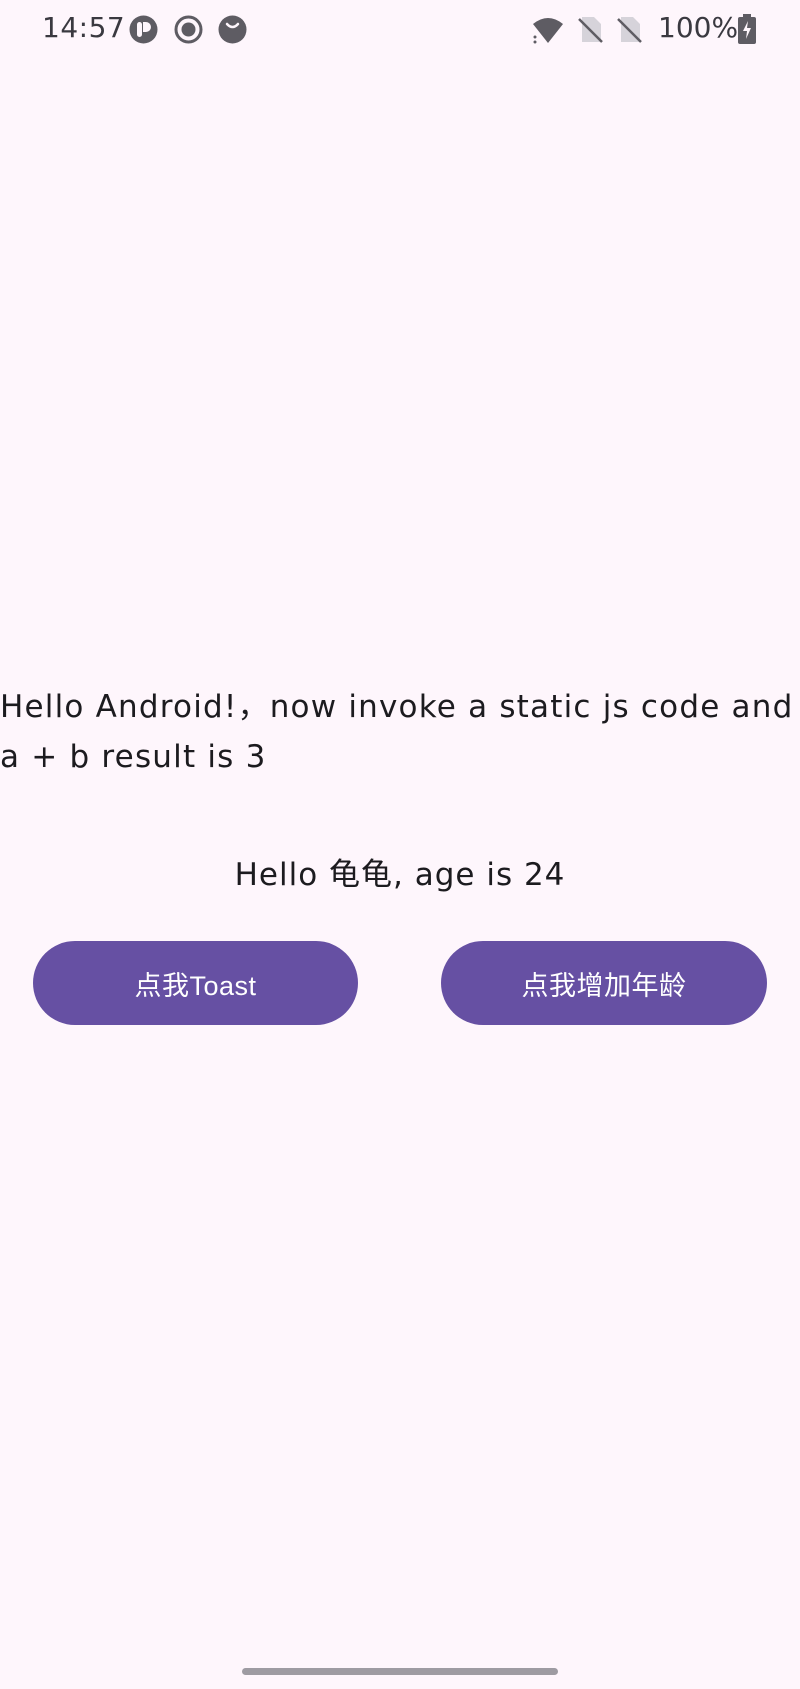  What do you see at coordinates (400, 1671) in the screenshot?
I see `home-indicator` at bounding box center [400, 1671].